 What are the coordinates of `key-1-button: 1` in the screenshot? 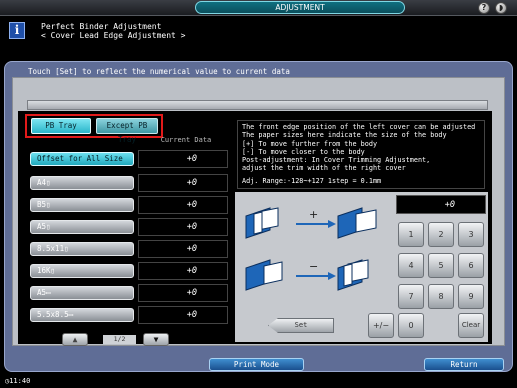 It's located at (411, 234).